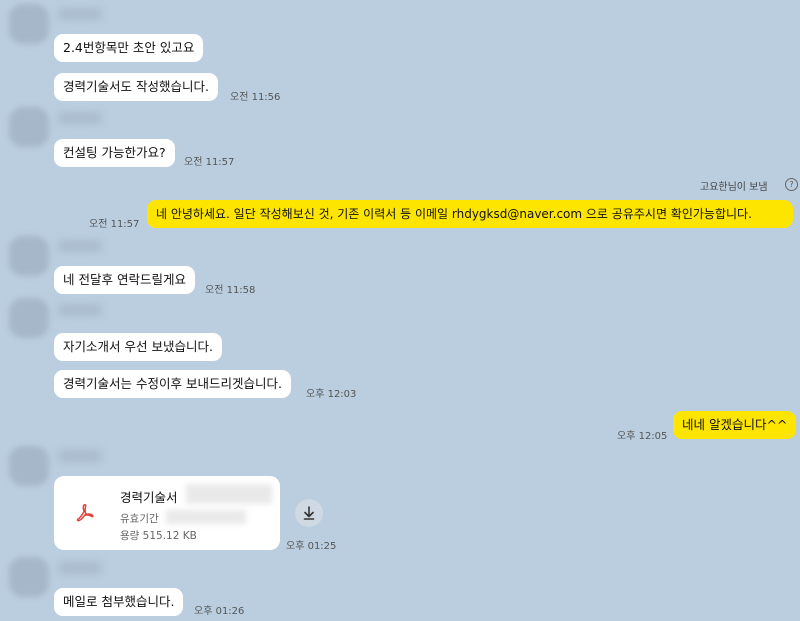 This screenshot has height=621, width=800. What do you see at coordinates (139, 519) in the screenshot?
I see `file-validity: 유효기간` at bounding box center [139, 519].